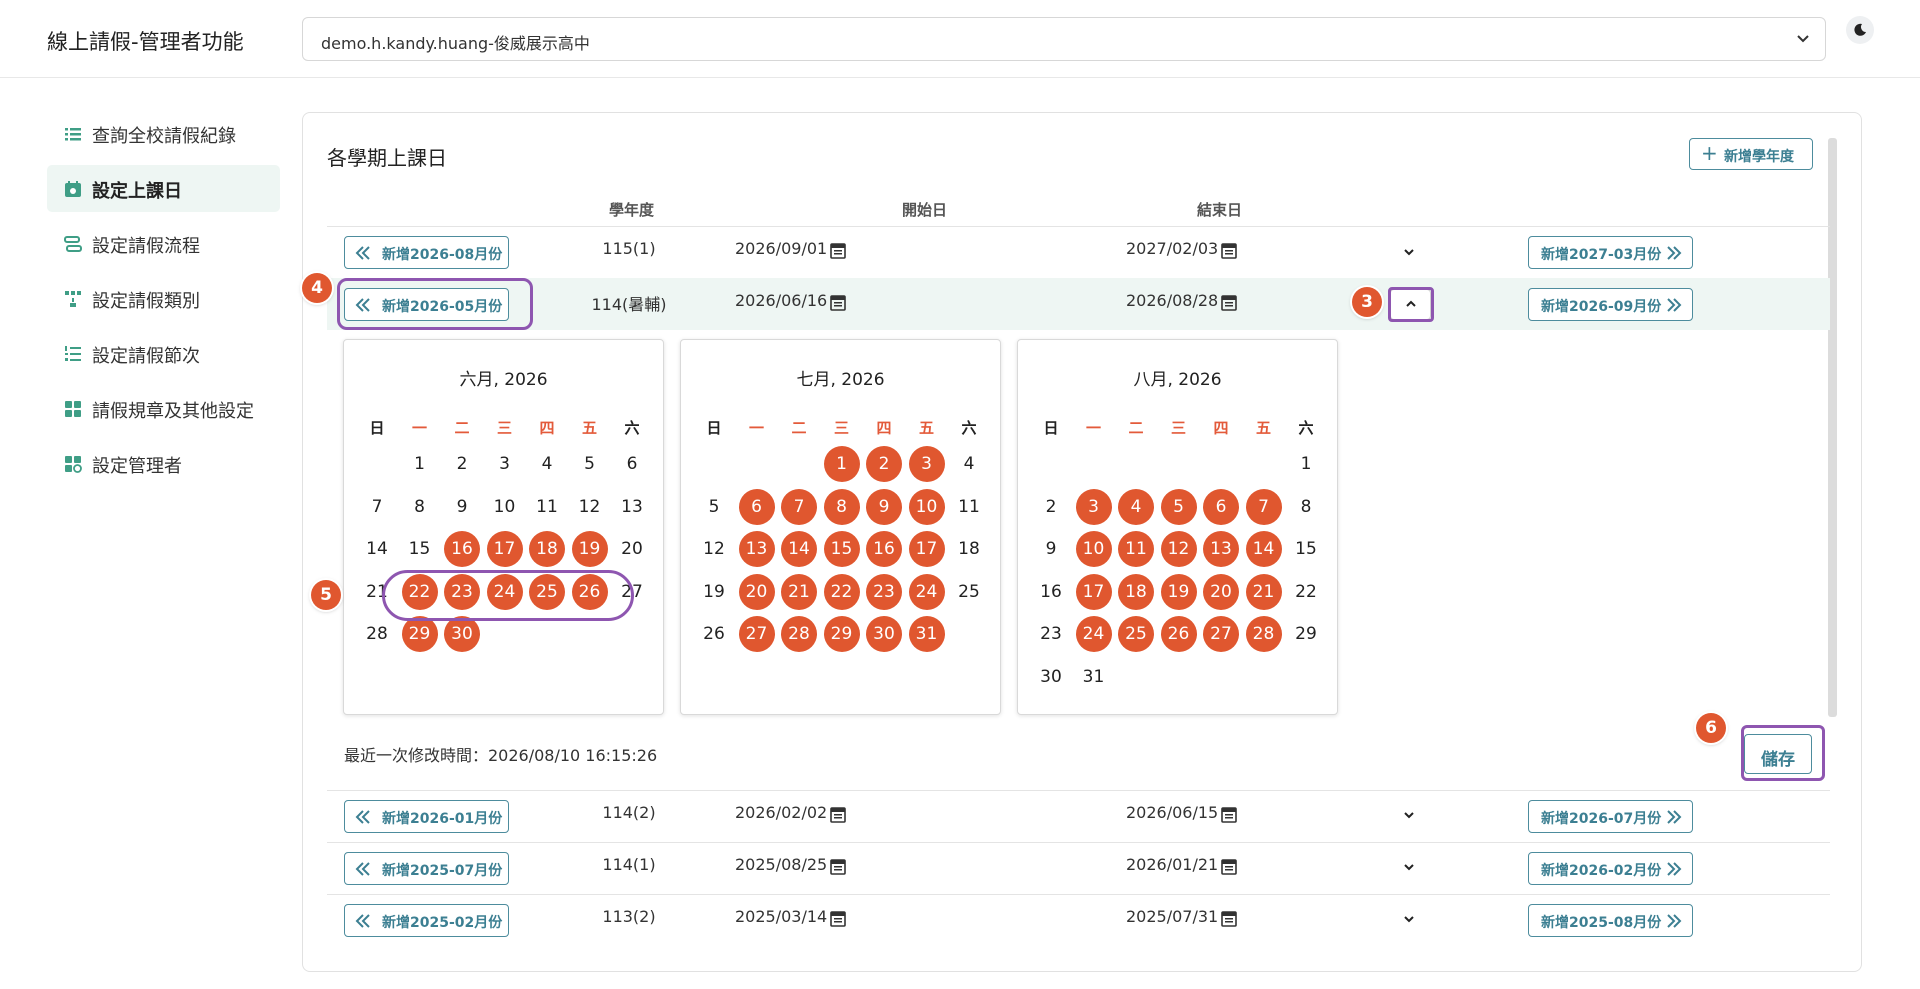 The width and height of the screenshot is (1920, 989). I want to click on calendar-day-selected: 11, so click(1136, 549).